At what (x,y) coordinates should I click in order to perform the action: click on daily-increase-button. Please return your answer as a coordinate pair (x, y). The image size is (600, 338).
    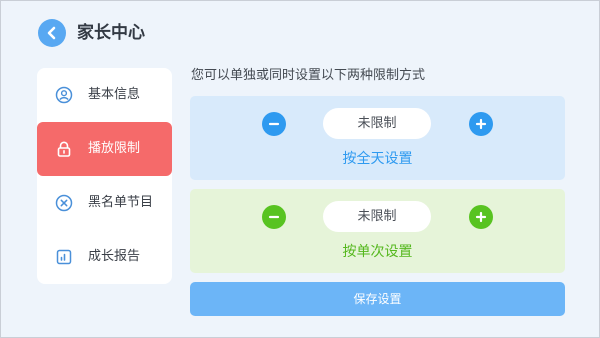
    Looking at the image, I should click on (481, 124).